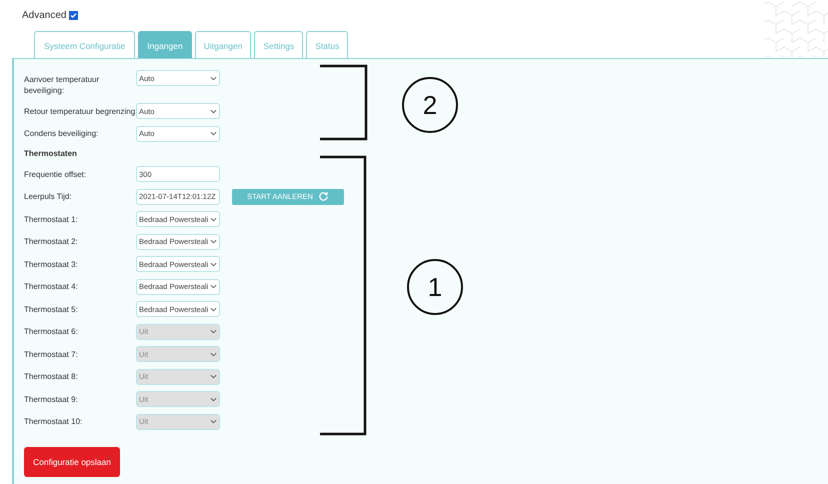 This screenshot has height=484, width=828. Describe the element at coordinates (51, 354) in the screenshot. I see `field-label: Thermostaat 7:` at that location.